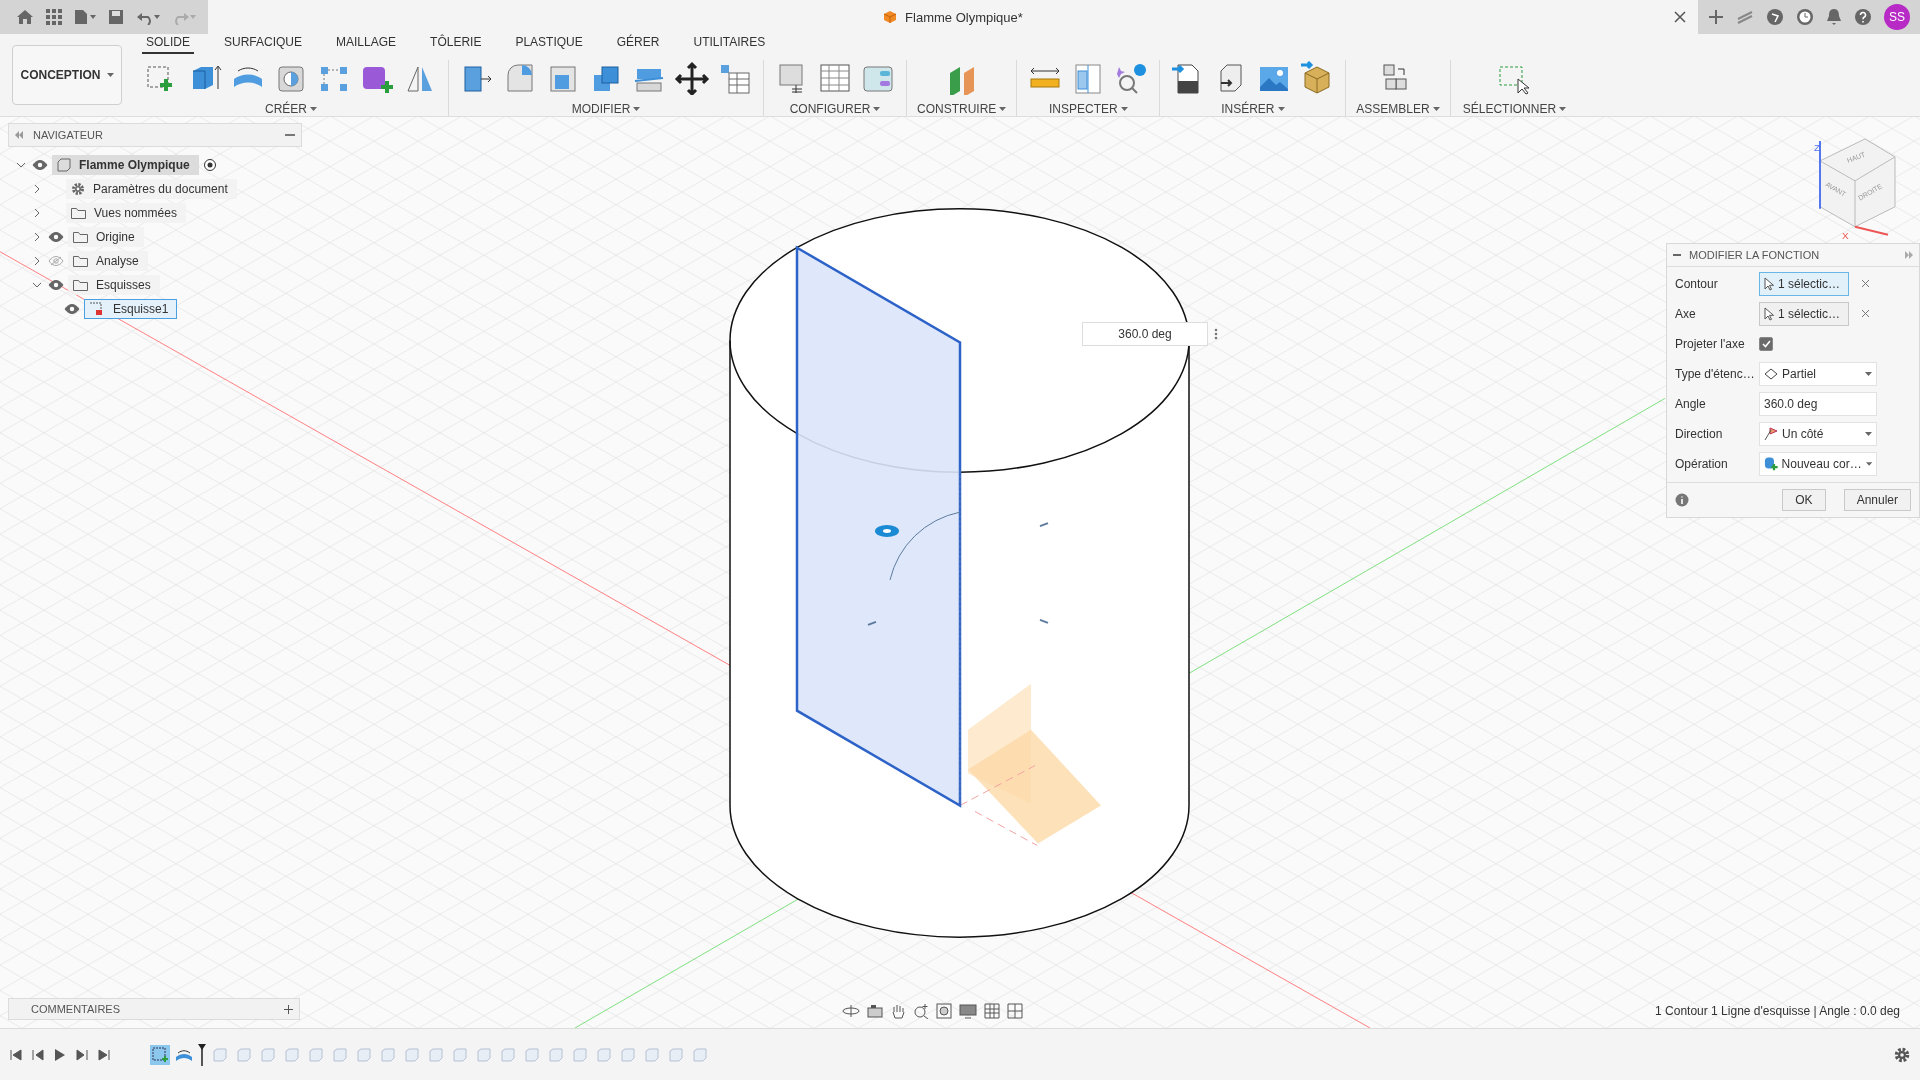  What do you see at coordinates (1398, 109) in the screenshot?
I see `group-menu: ASSEMBLER` at bounding box center [1398, 109].